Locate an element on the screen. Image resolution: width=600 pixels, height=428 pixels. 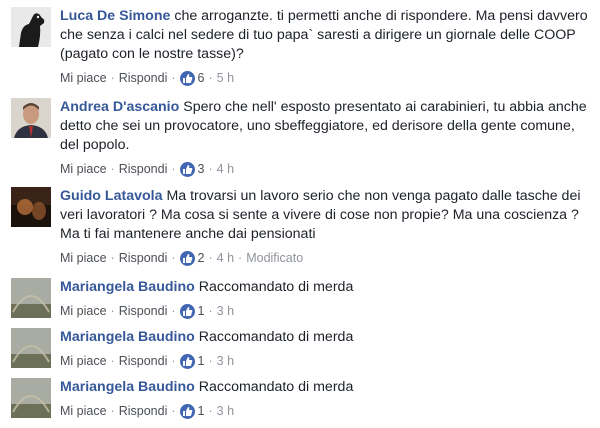
edited-label: Modificato is located at coordinates (274, 258).